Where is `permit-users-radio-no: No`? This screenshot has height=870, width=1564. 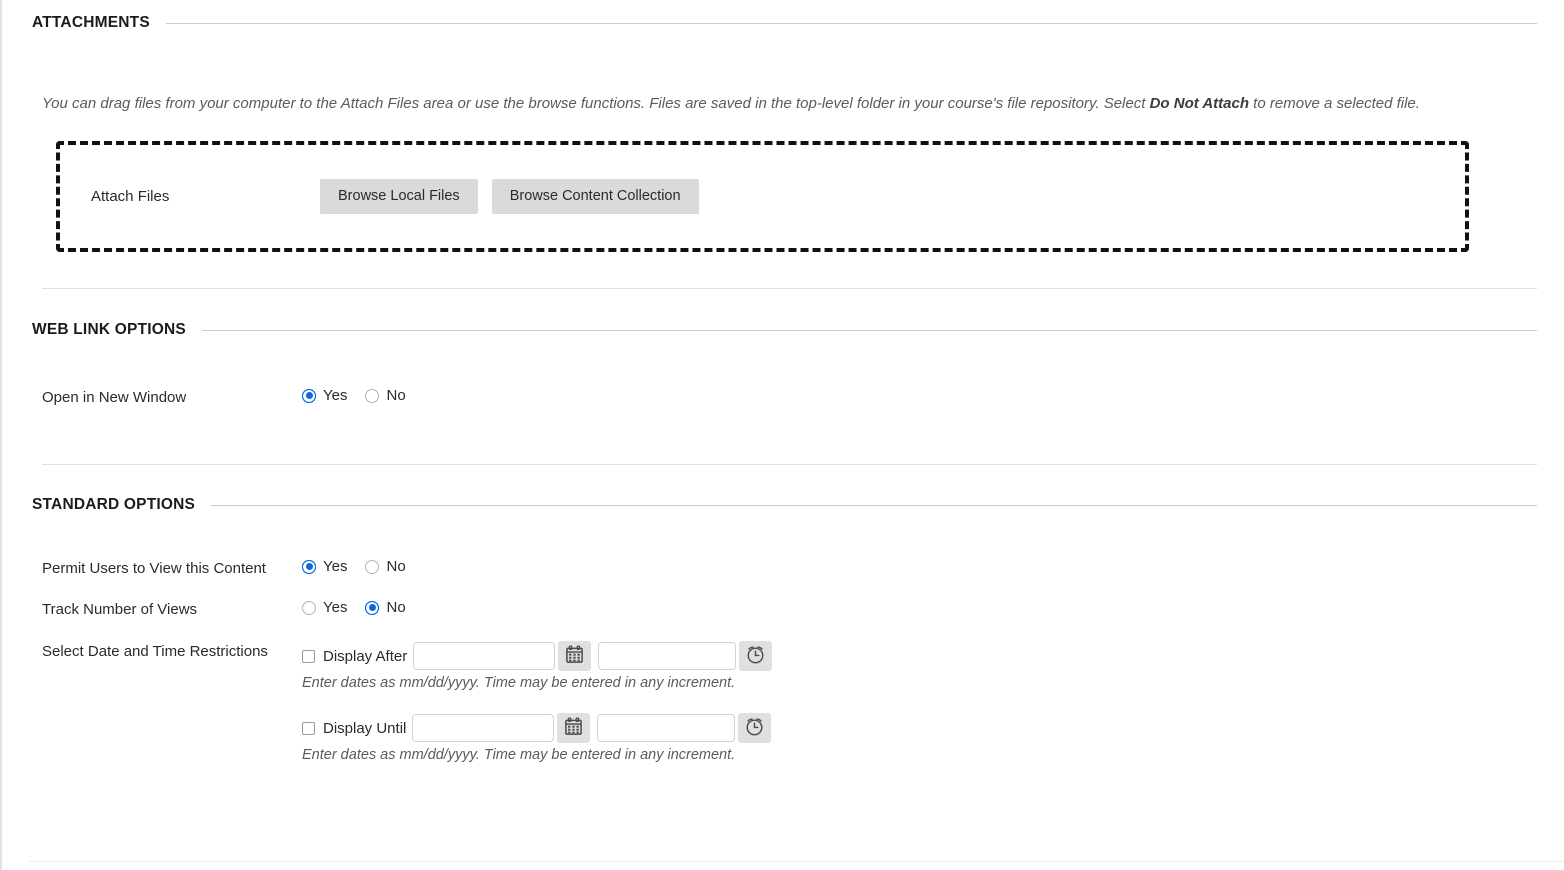
permit-users-radio-no: No is located at coordinates (385, 566).